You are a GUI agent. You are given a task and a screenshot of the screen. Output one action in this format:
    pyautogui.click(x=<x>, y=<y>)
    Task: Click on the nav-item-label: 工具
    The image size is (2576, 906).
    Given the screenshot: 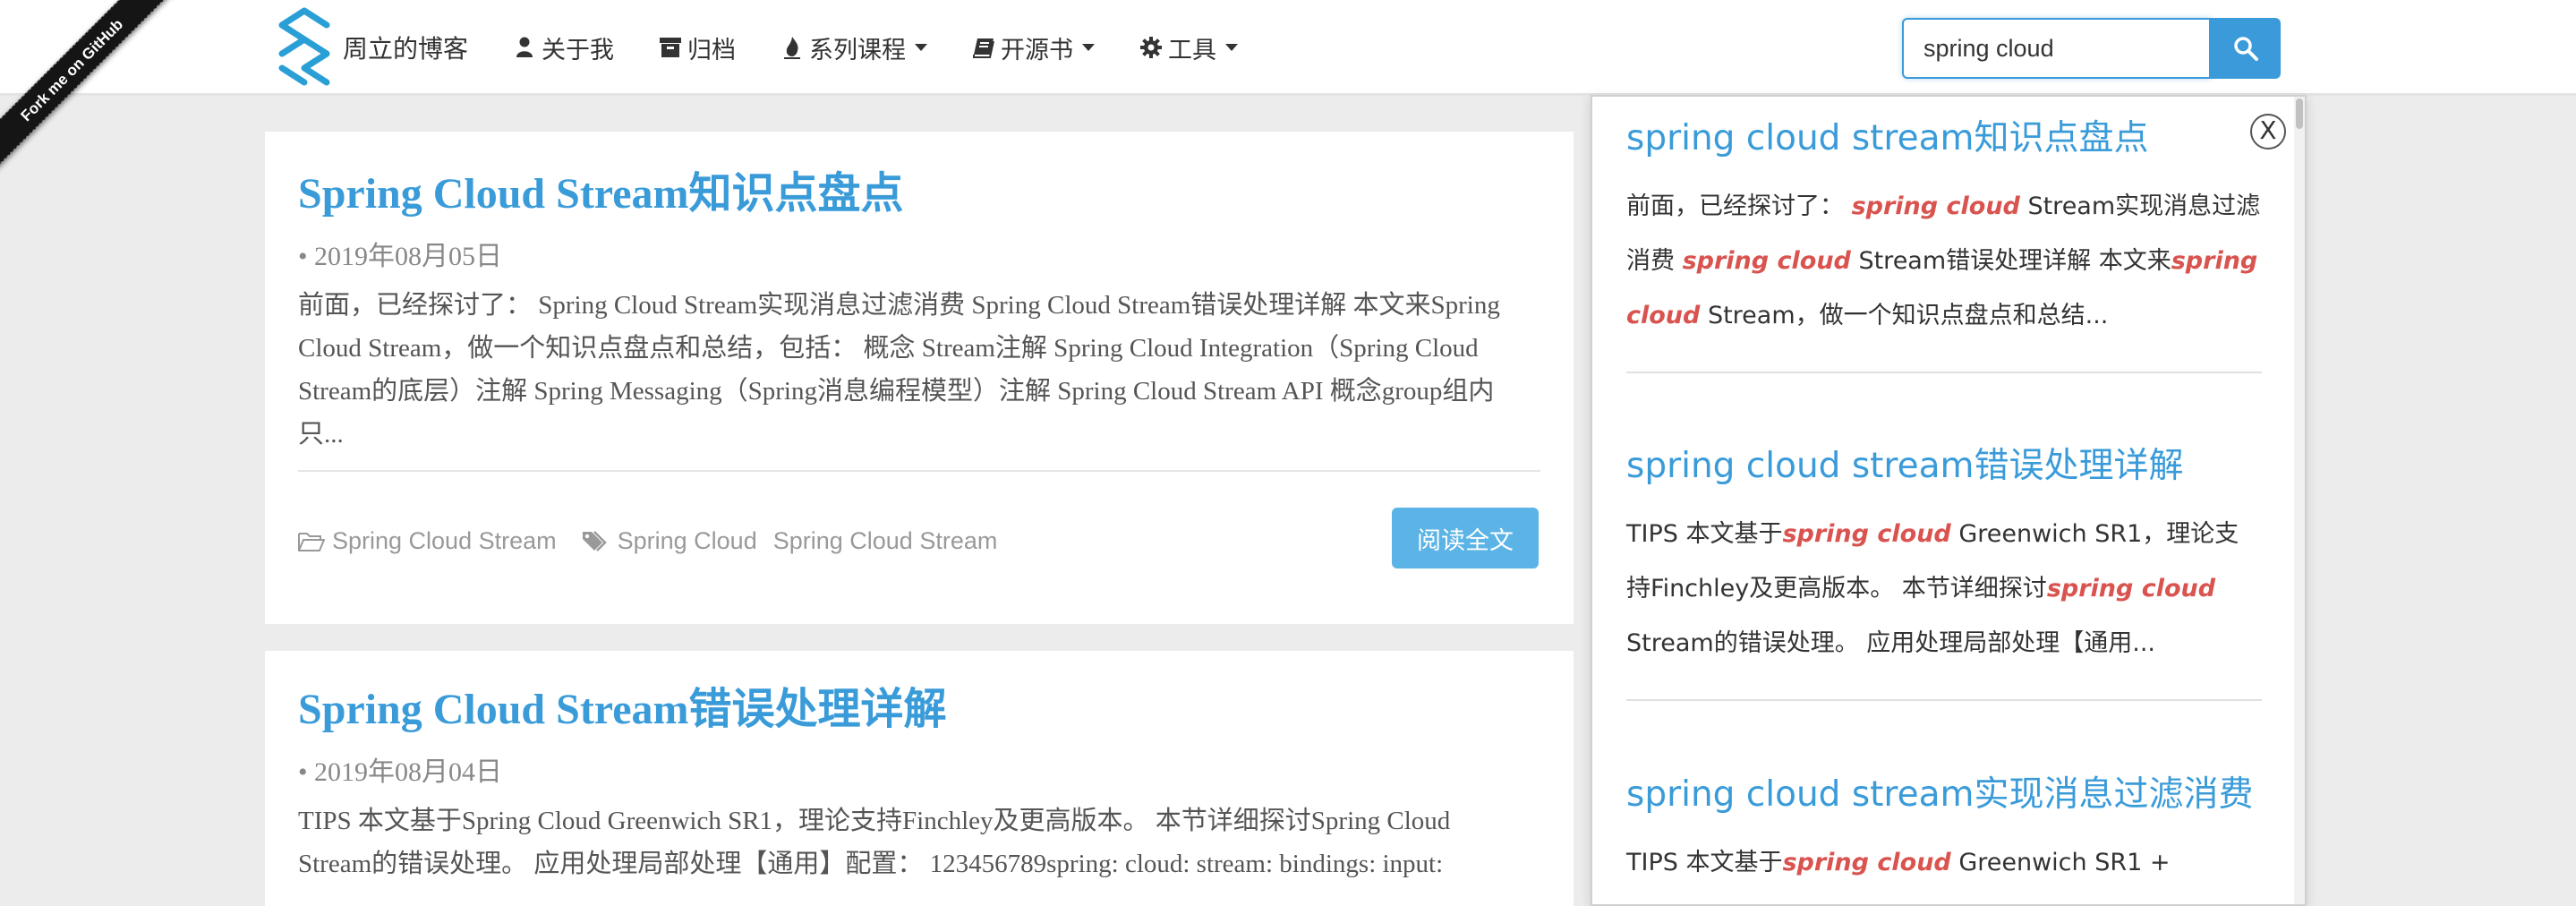 What is the action you would take?
    pyautogui.click(x=1192, y=50)
    